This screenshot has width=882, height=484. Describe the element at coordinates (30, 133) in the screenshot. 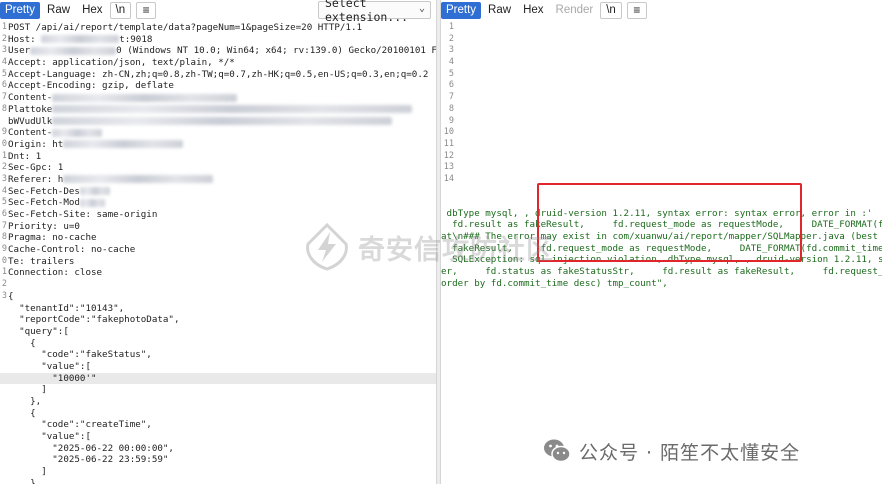

I see `code-text-content: Content-` at that location.